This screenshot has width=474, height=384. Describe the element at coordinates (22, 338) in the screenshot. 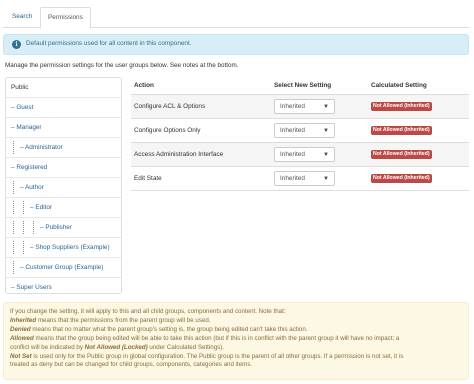

I see `notes-term-allowed: Allowed` at that location.